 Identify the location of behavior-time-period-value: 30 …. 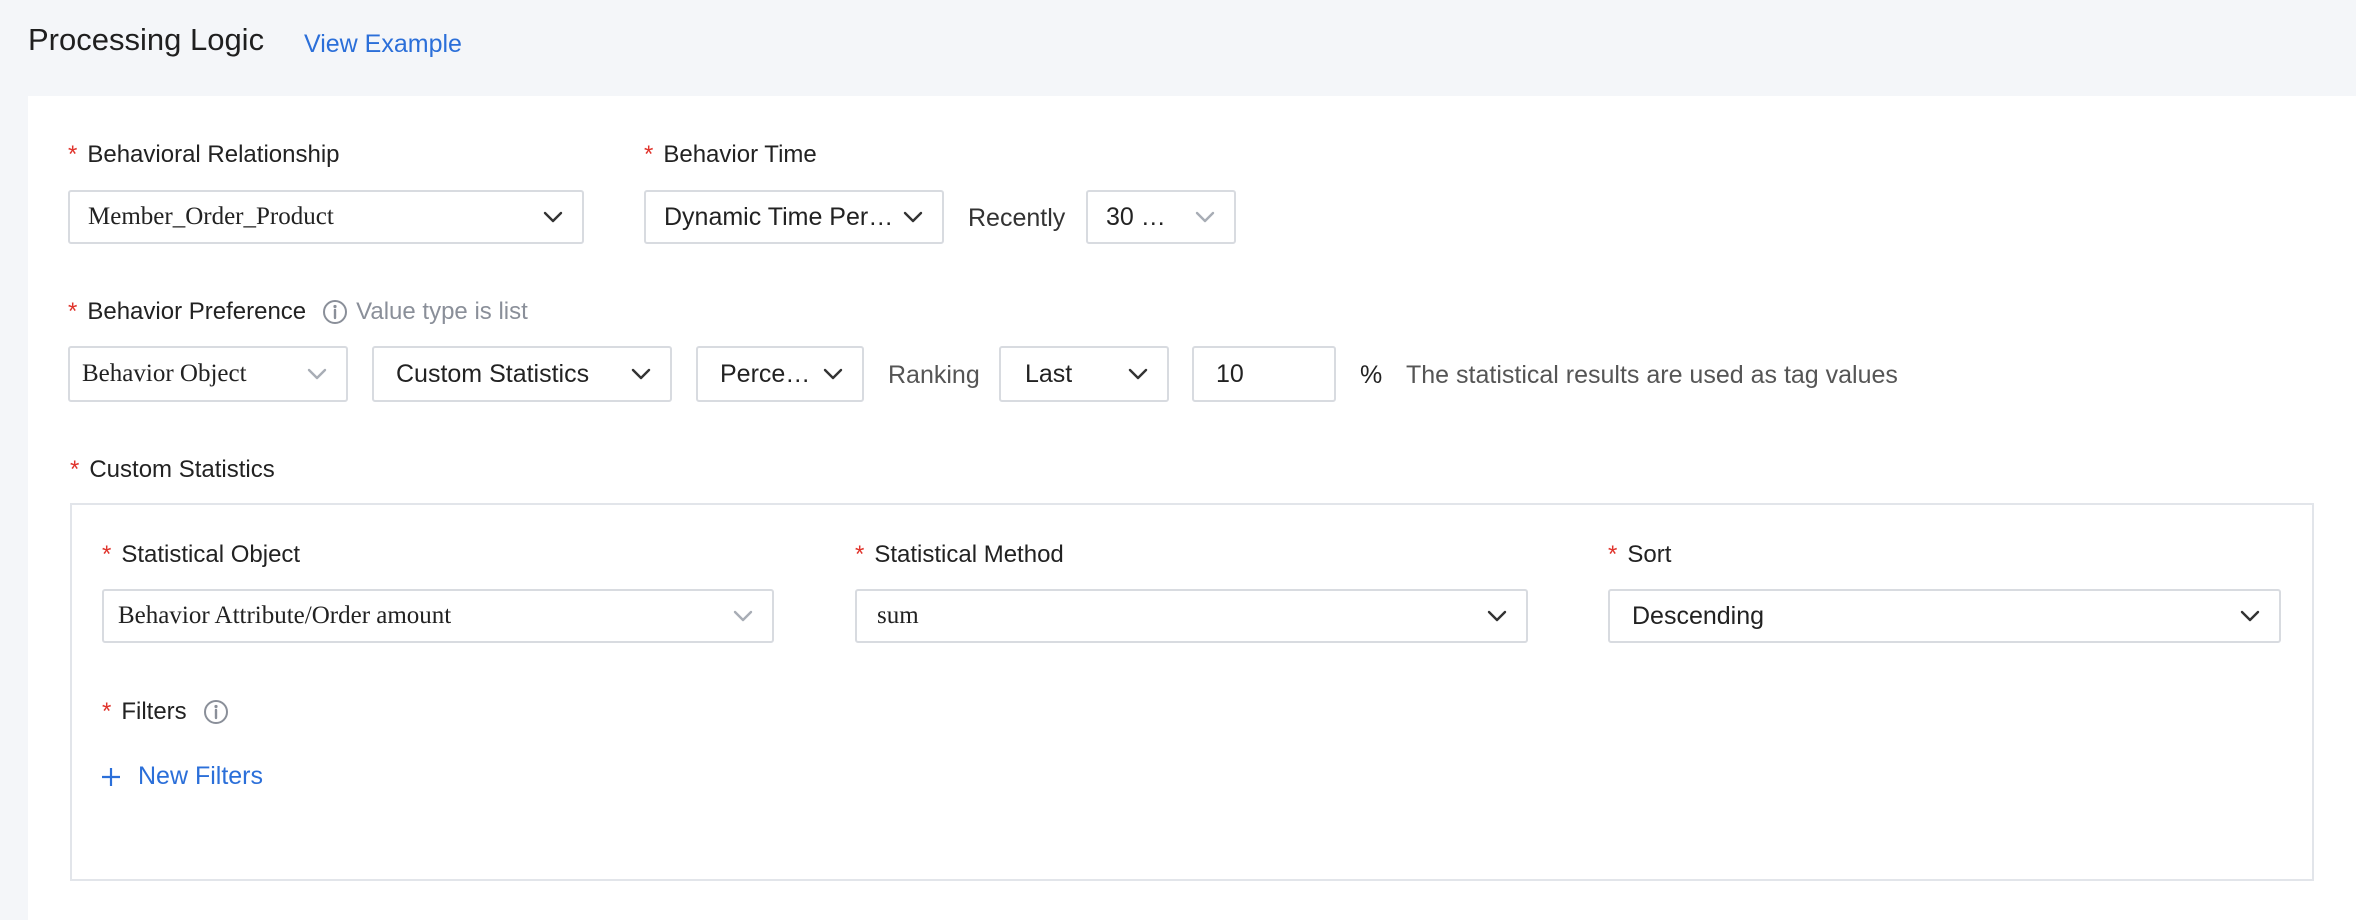
(1136, 216).